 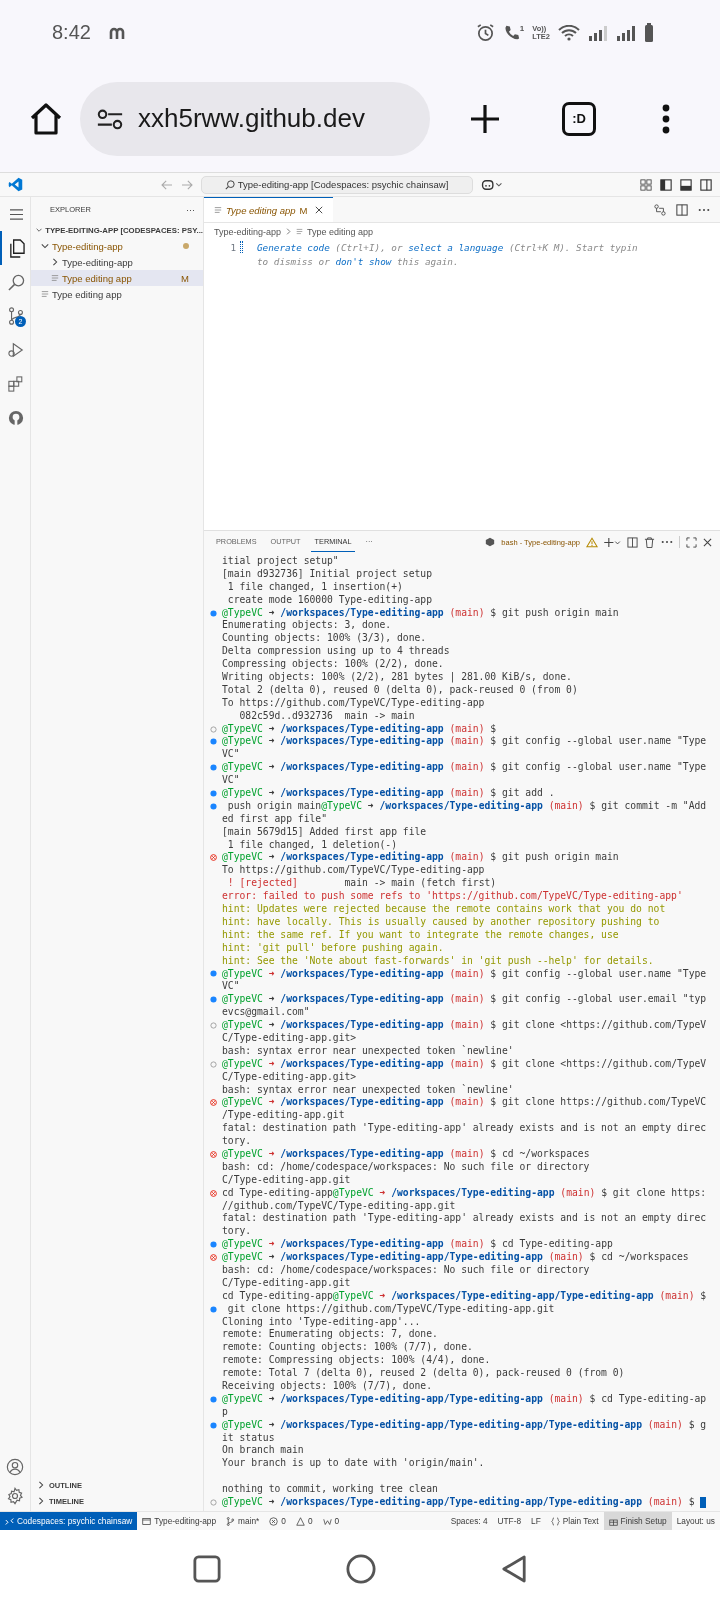 What do you see at coordinates (464, 1064) in the screenshot?
I see `terminal-line: @TypeVC ➜ /workspaces/Type-editing-app (main) $ git clone <https://github.com/TypeV` at bounding box center [464, 1064].